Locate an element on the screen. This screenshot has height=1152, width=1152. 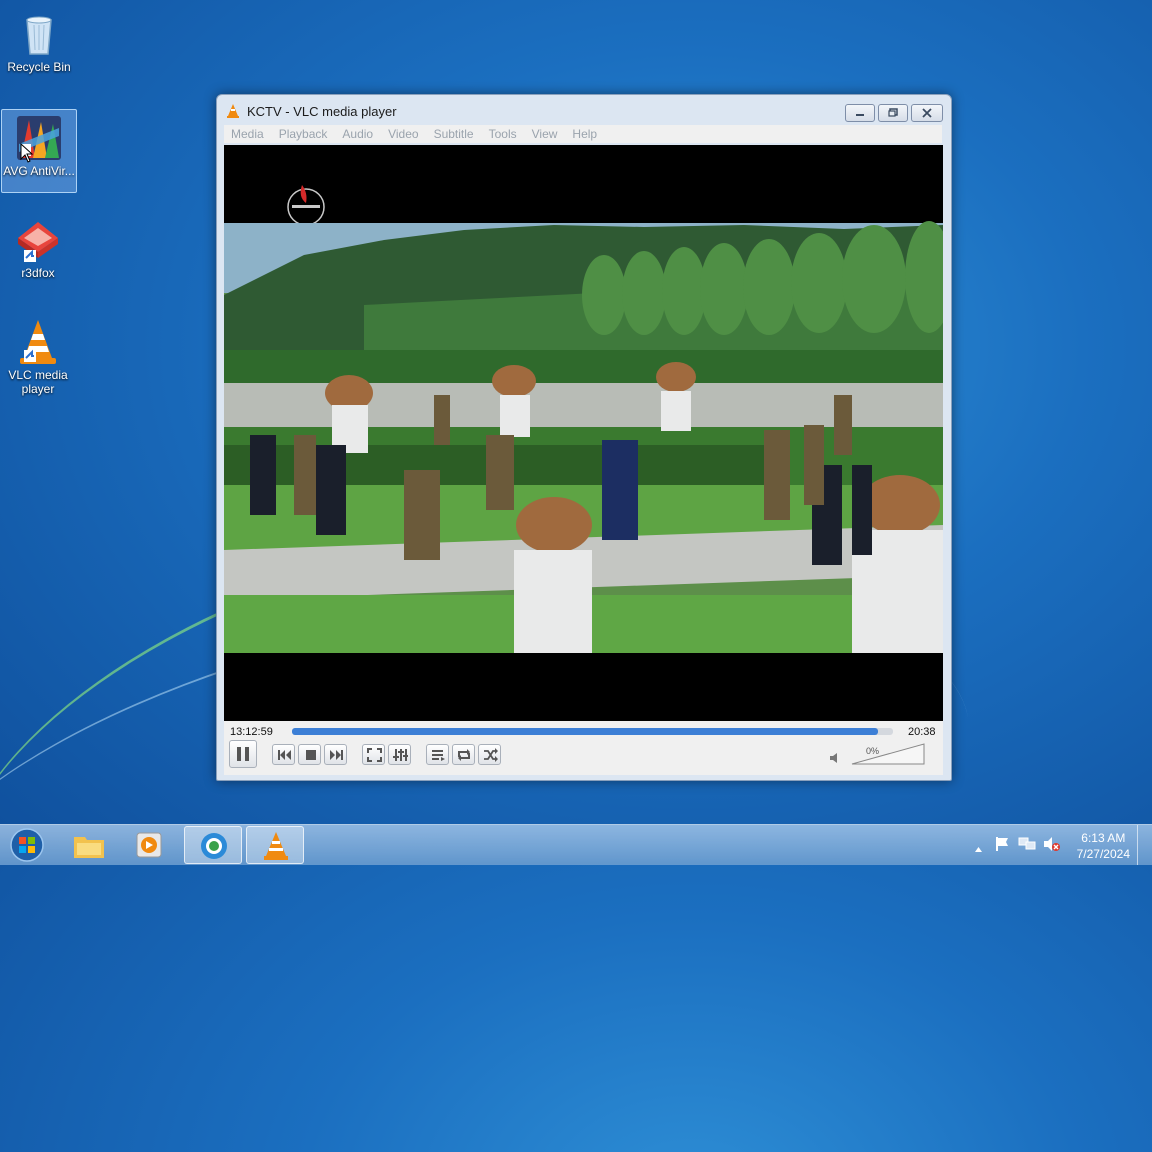
menu-help: Help is located at coordinates (585, 133).